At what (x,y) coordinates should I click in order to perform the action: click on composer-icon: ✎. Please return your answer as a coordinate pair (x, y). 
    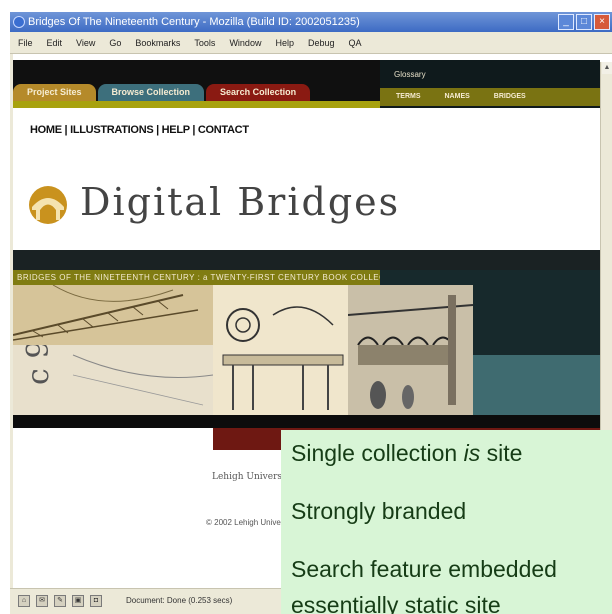
    Looking at the image, I should click on (60, 601).